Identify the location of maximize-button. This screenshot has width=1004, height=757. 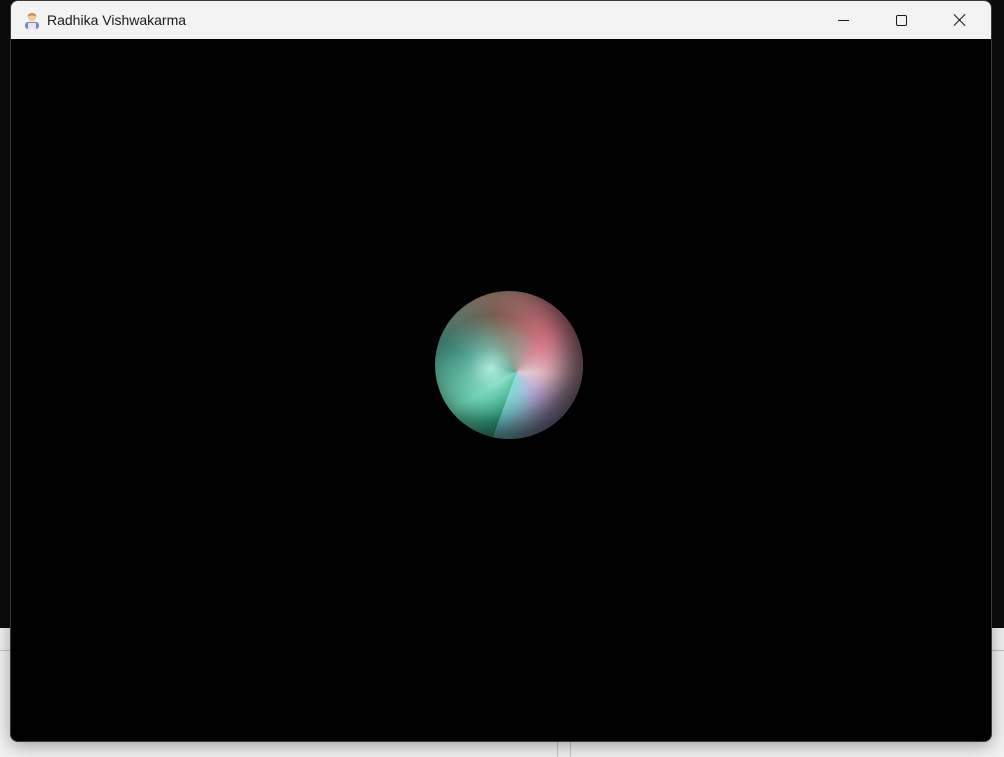
(901, 20).